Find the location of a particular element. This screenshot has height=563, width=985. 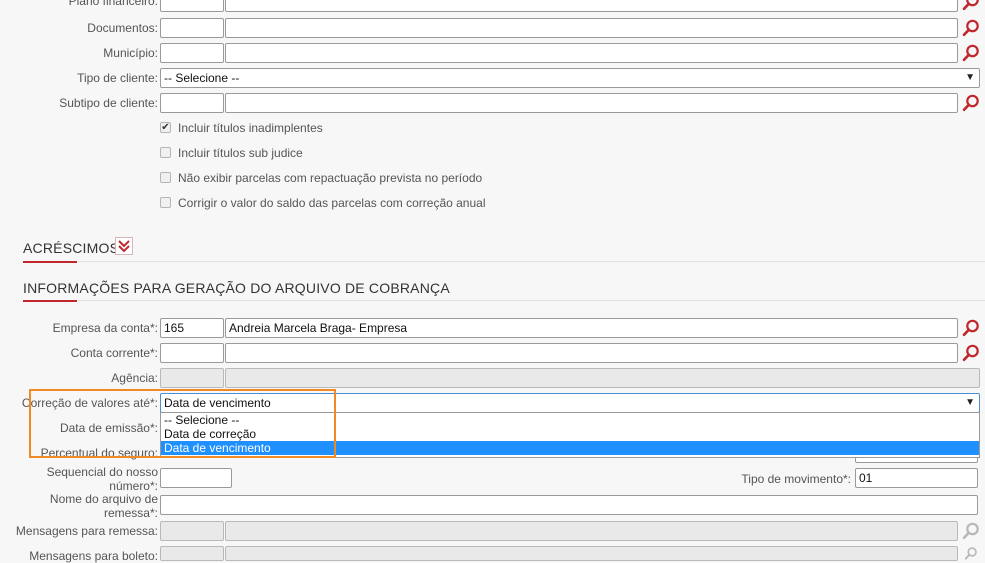

msg-boleto-code-input is located at coordinates (192, 553).